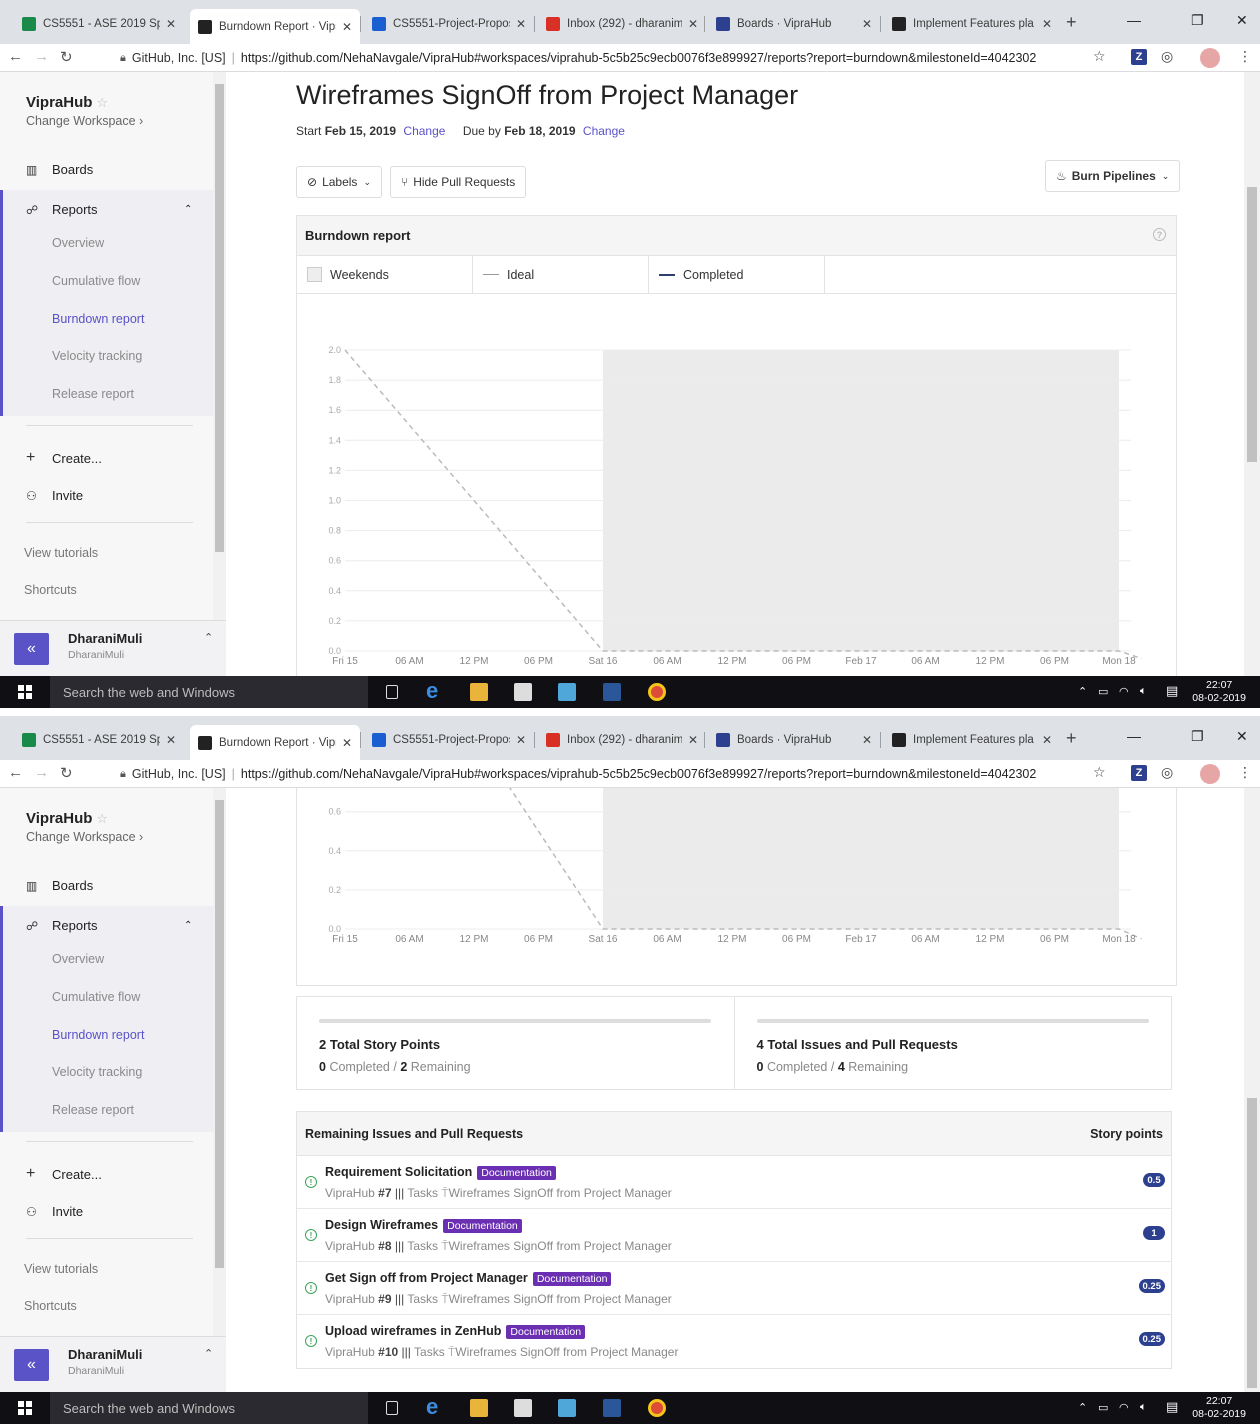  What do you see at coordinates (1099, 56) in the screenshot?
I see `bookmark-star-icon: ☆` at bounding box center [1099, 56].